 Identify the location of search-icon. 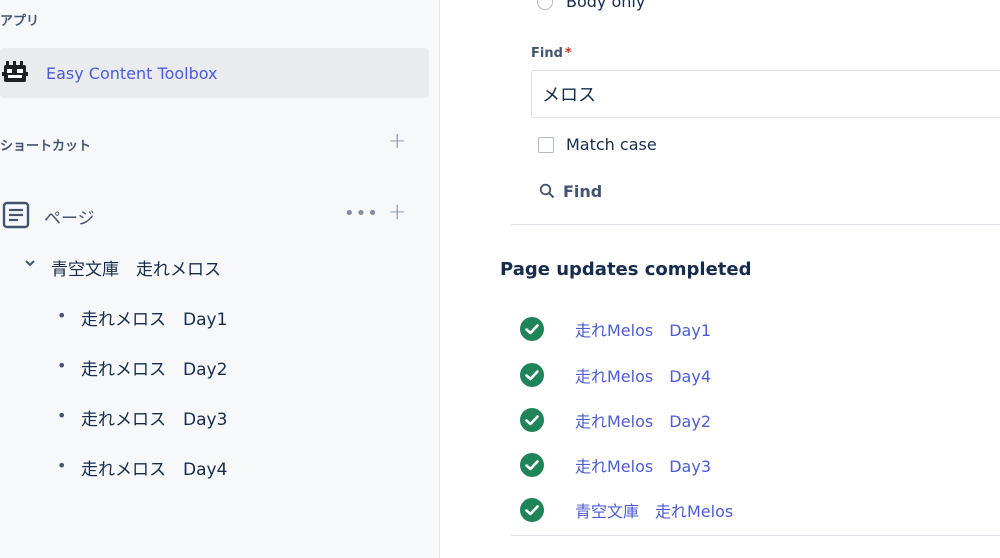
(547, 191).